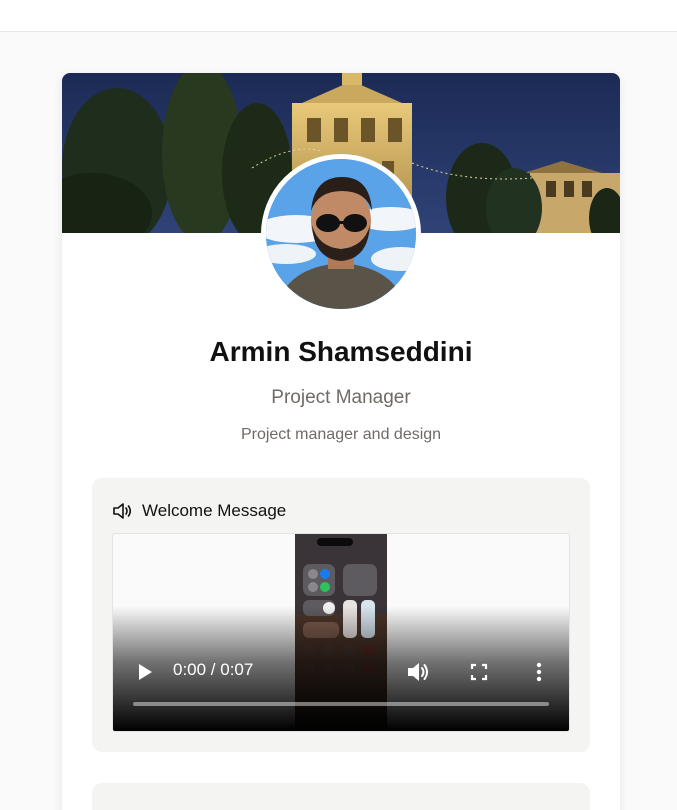 This screenshot has width=677, height=810. Describe the element at coordinates (145, 672) in the screenshot. I see `play-icon` at that location.